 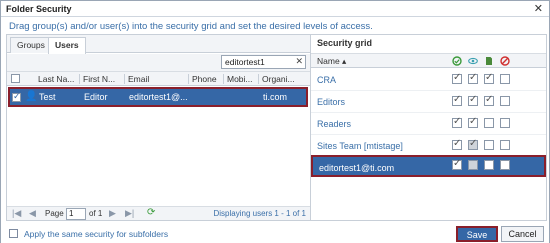 I want to click on titlebar: Folder Security ✕, so click(x=275, y=9).